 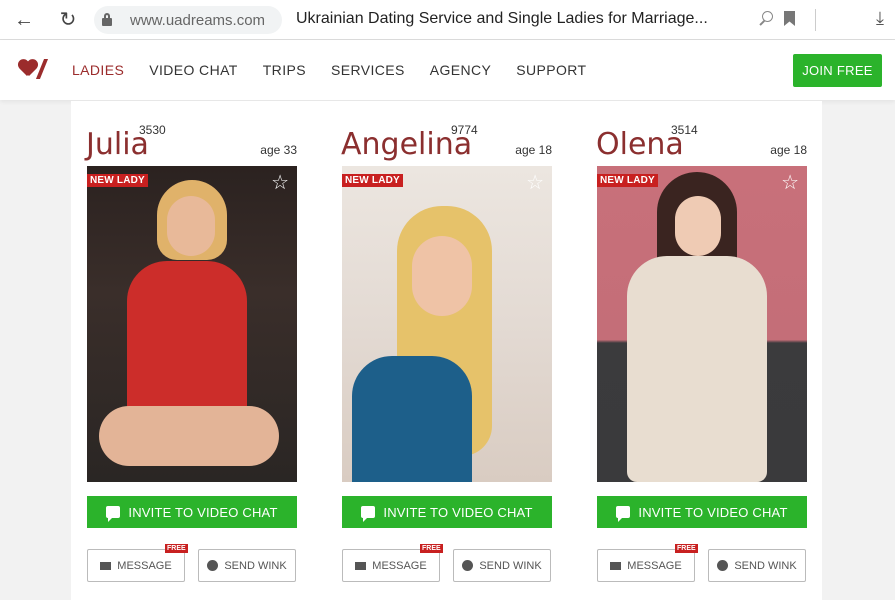 What do you see at coordinates (464, 130) in the screenshot?
I see `lady-id: 9774` at bounding box center [464, 130].